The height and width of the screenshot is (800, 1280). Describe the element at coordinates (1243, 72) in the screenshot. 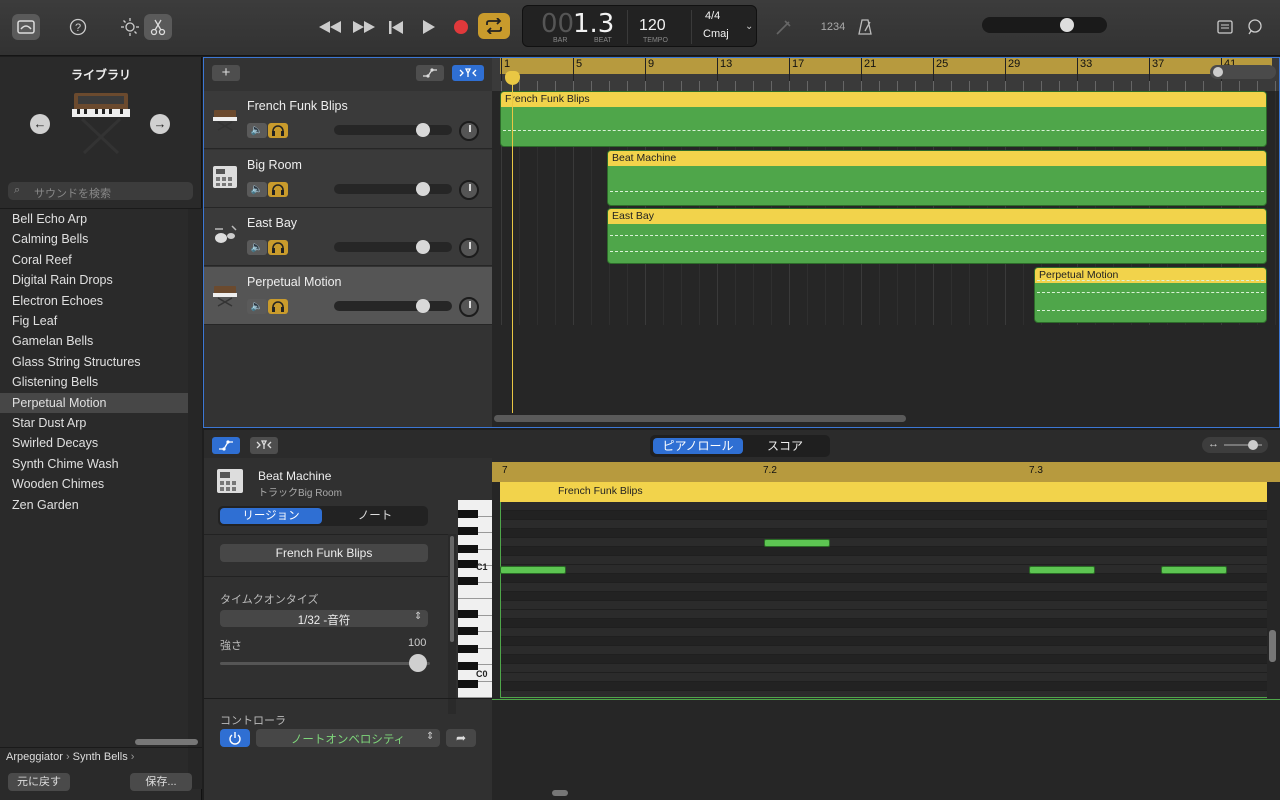

I see `zoom-slider` at that location.